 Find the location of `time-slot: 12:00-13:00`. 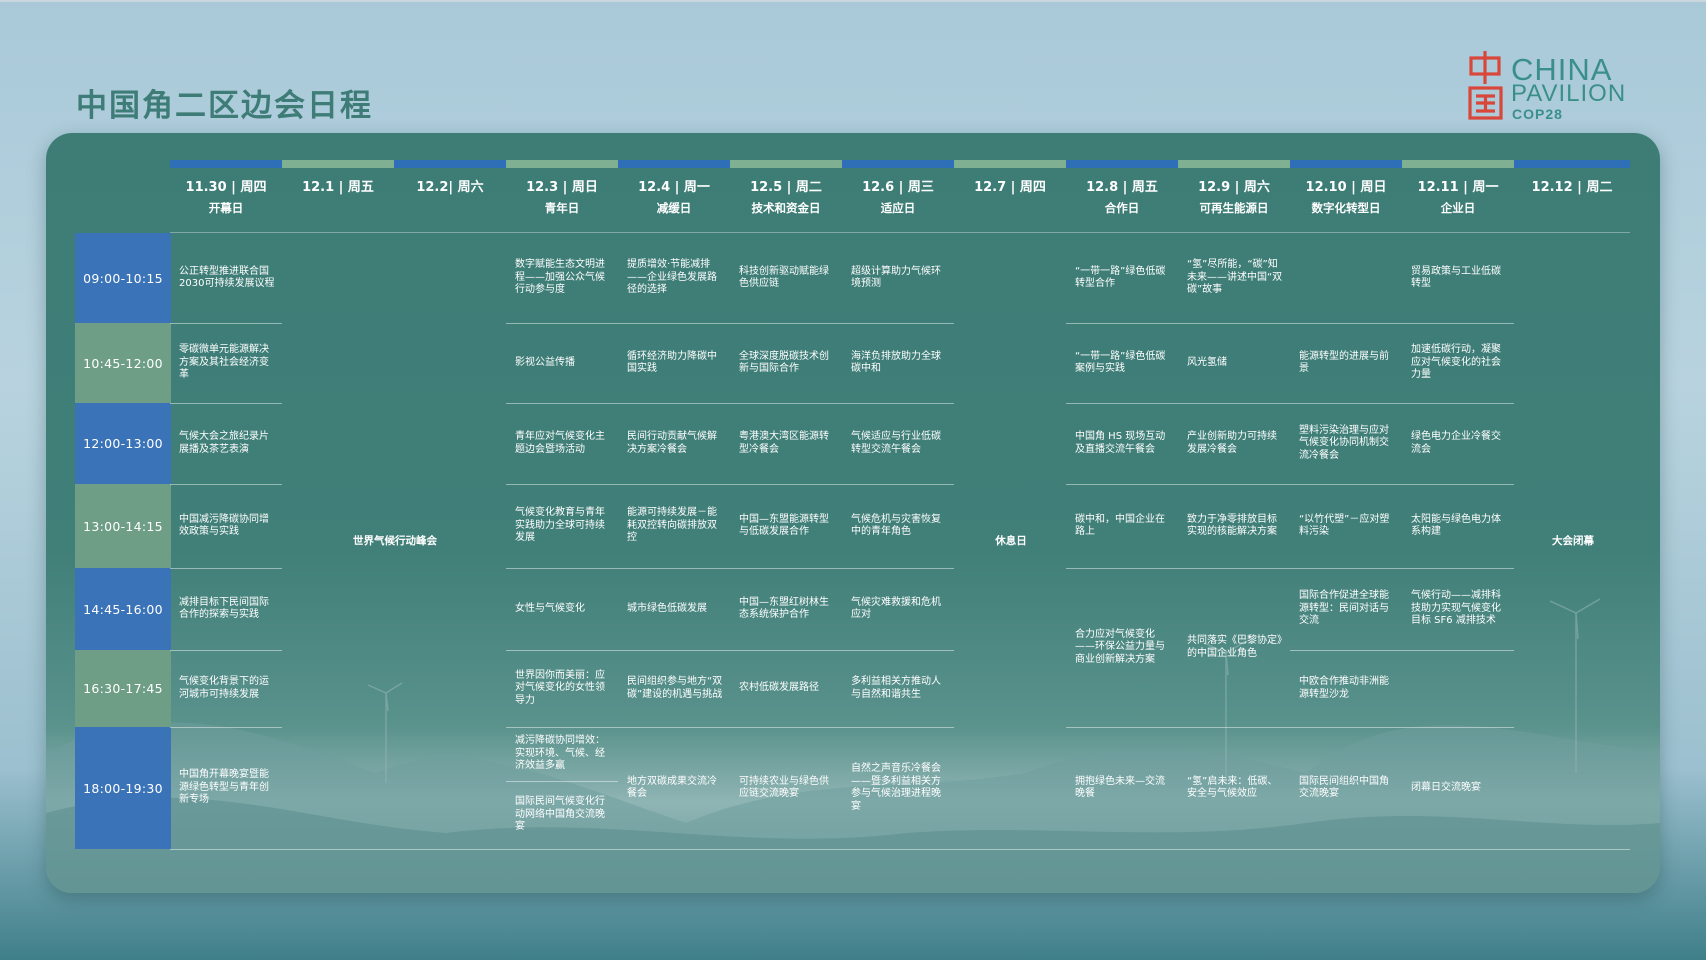

time-slot: 12:00-13:00 is located at coordinates (123, 443).